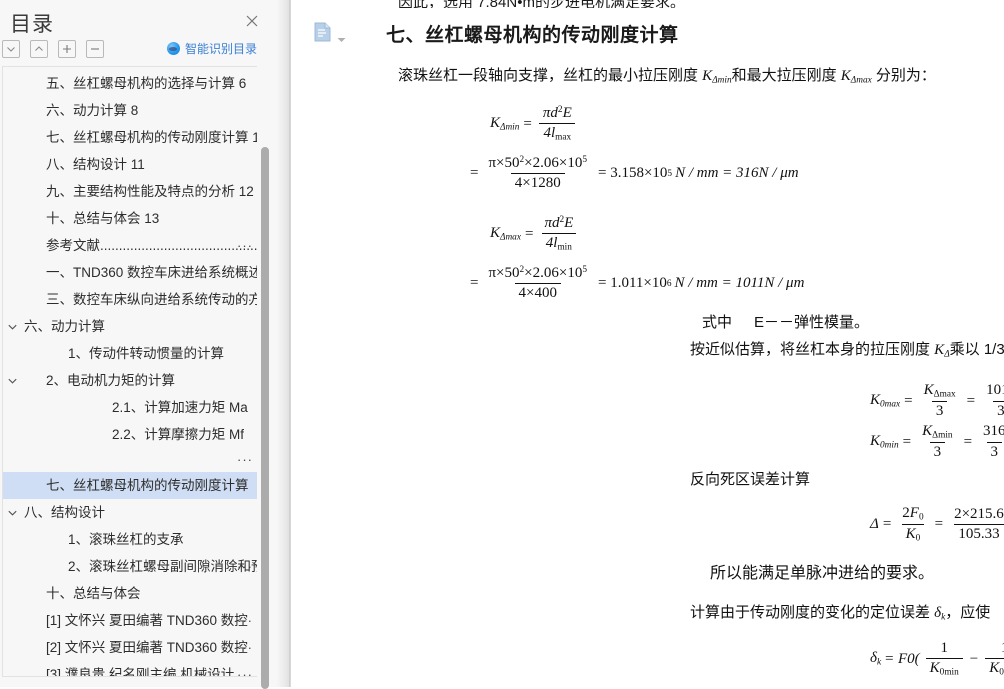 The width and height of the screenshot is (1004, 689). Describe the element at coordinates (786, 75) in the screenshot. I see `paragraph-intro-part2: 和最大拉压刚度` at that location.